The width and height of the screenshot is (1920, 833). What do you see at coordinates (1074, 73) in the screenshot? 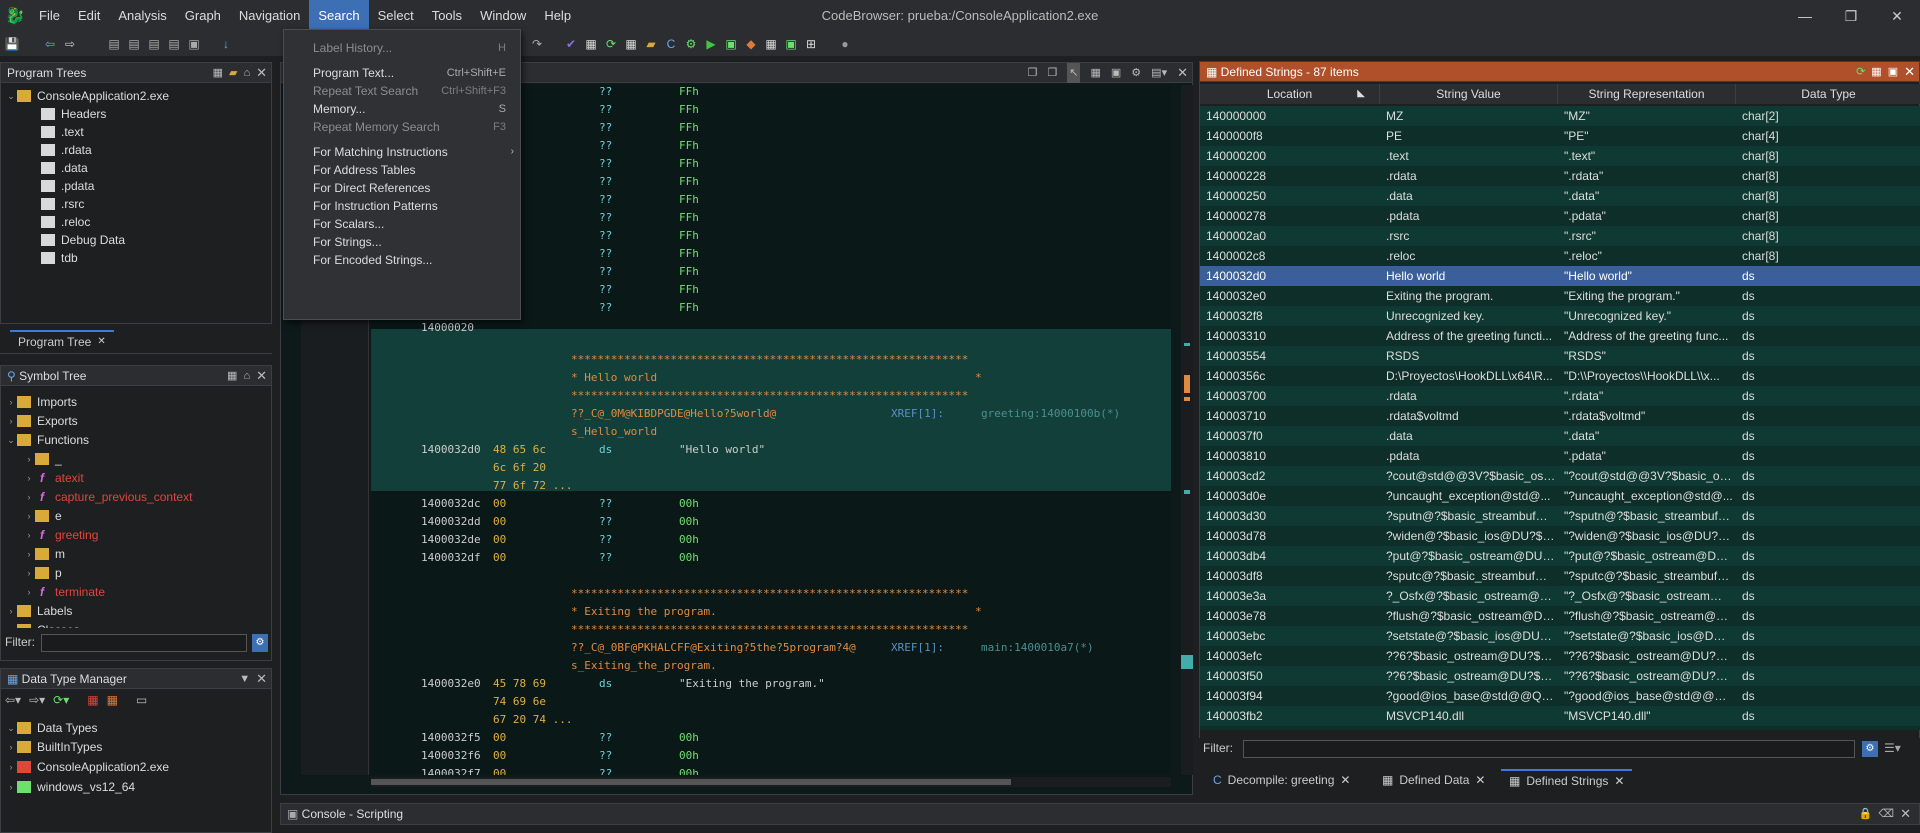
I see `cursor-icon: ↖` at bounding box center [1074, 73].